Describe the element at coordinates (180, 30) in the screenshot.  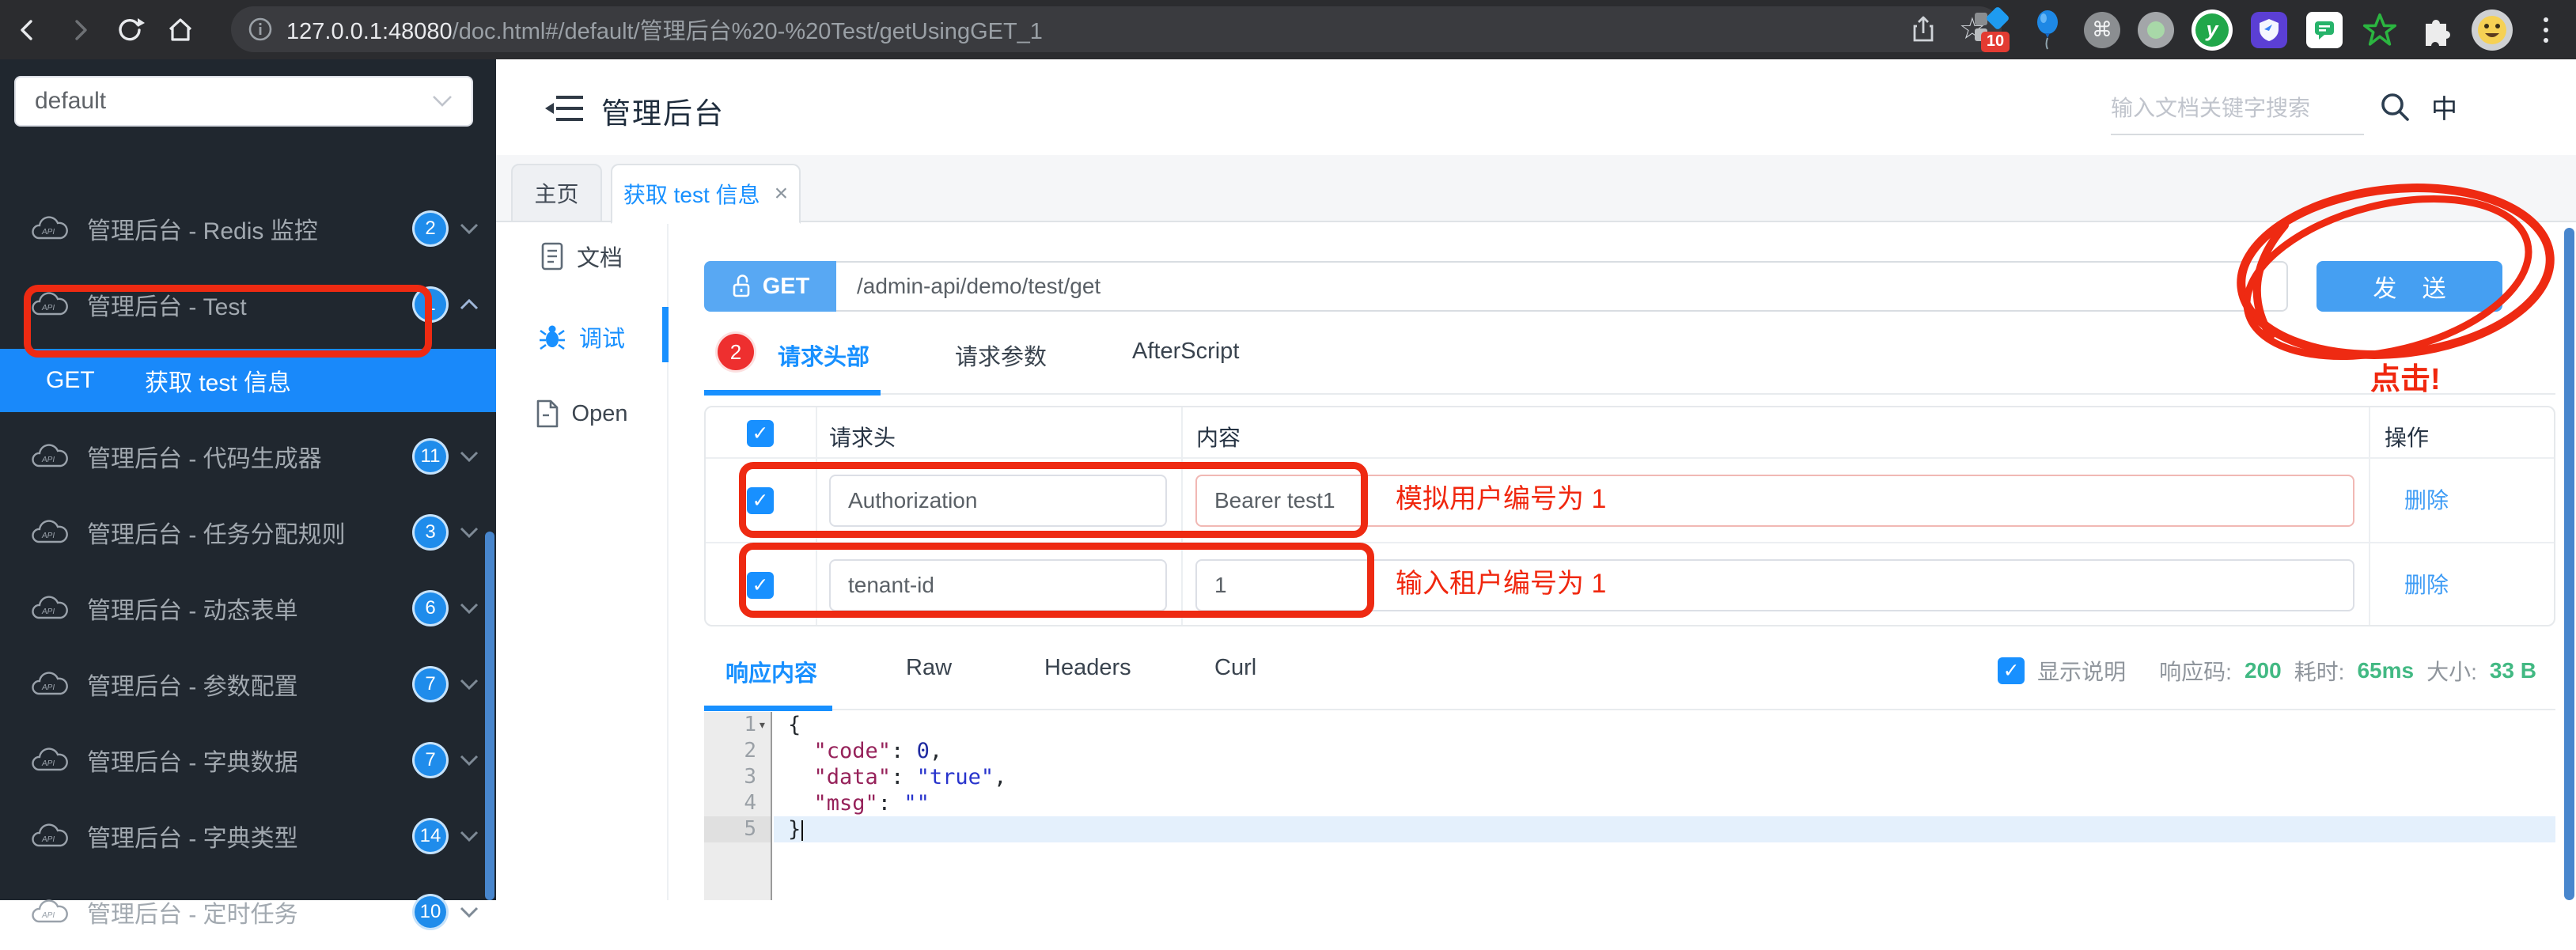
I see `home-icon` at that location.